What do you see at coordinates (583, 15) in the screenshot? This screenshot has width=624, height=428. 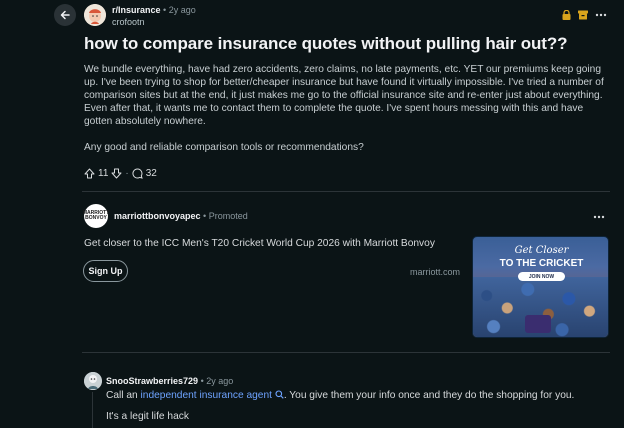 I see `archive-icon` at bounding box center [583, 15].